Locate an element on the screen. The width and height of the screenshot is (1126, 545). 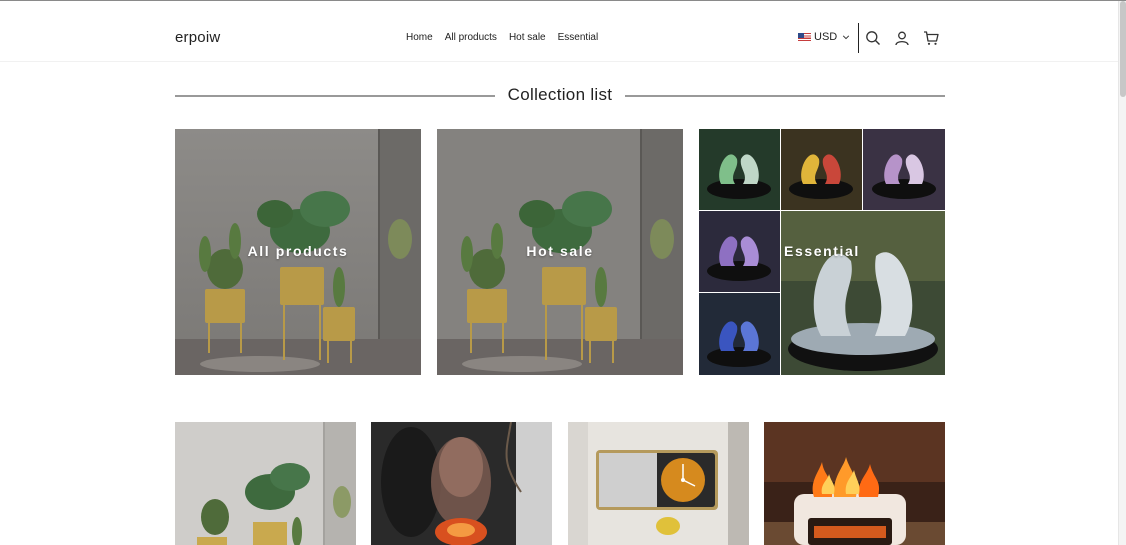
store-logo: erpoiw is located at coordinates (197, 37).